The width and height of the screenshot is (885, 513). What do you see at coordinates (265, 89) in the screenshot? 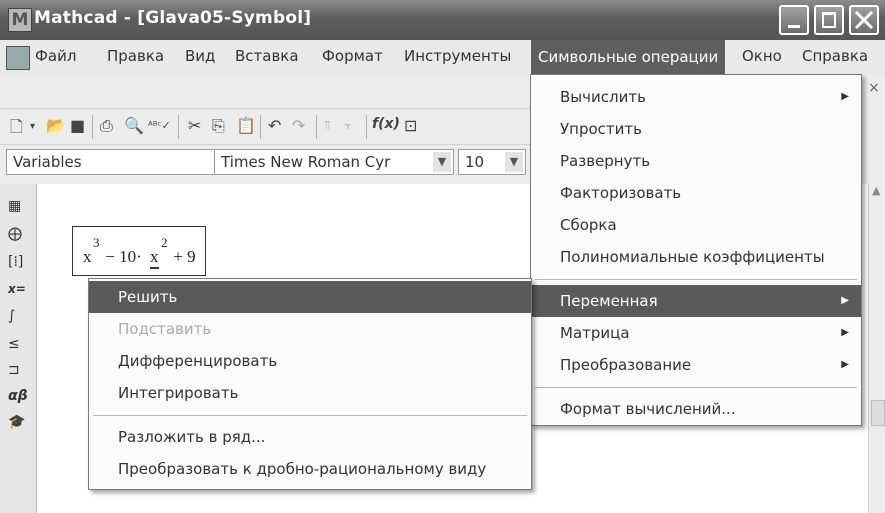
I see `toolbar-area` at bounding box center [265, 89].